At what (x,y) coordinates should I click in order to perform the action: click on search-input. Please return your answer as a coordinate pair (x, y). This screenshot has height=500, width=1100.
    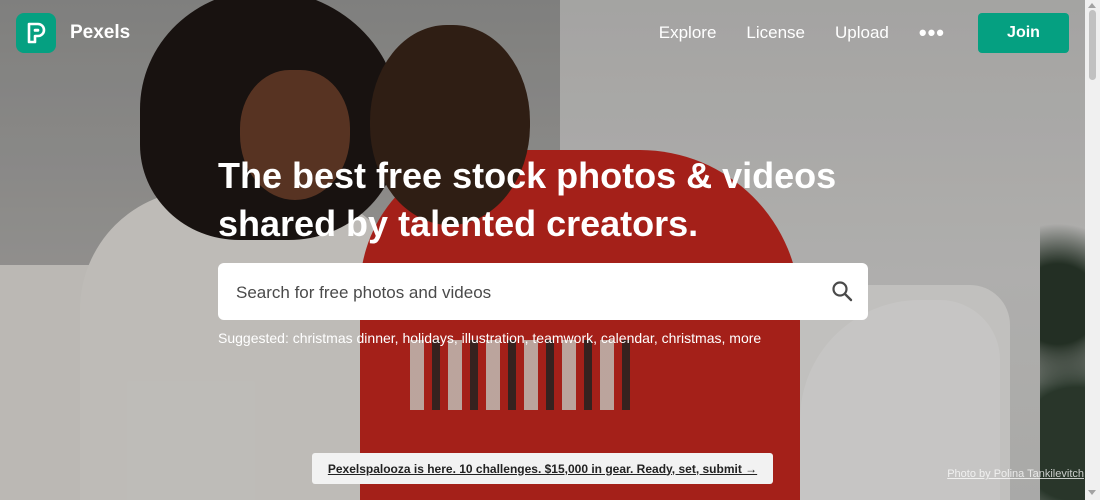
    Looking at the image, I should click on (531, 292).